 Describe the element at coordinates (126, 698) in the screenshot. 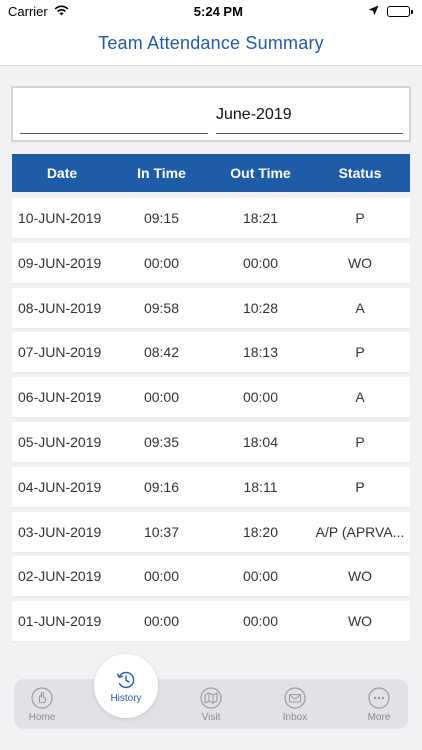

I see `tab-history-label: History` at that location.